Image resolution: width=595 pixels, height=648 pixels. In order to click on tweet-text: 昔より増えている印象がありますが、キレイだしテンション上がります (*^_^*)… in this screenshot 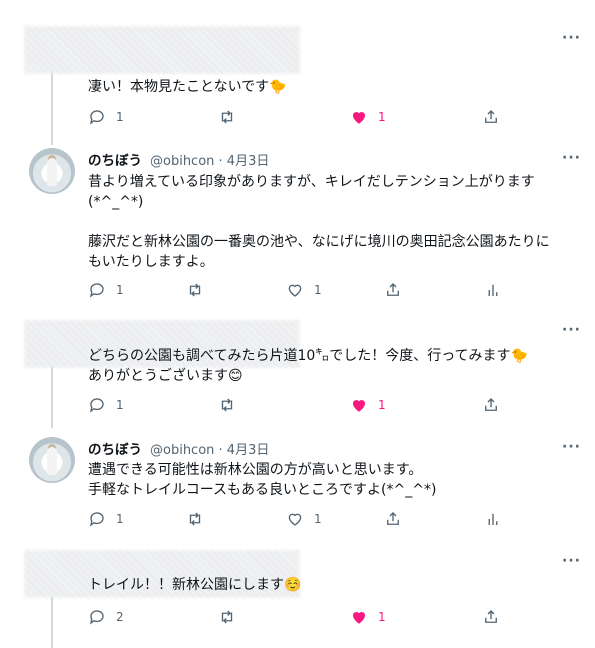, I will do `click(319, 222)`.